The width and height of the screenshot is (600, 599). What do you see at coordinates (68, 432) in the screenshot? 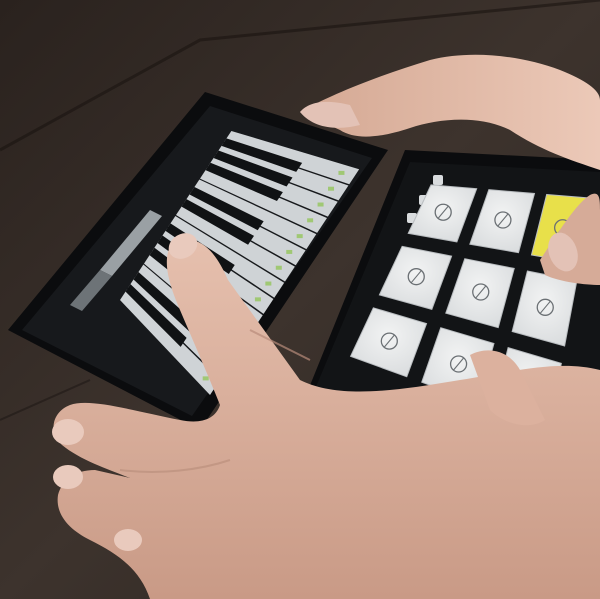
I see `fingernail-middle` at bounding box center [68, 432].